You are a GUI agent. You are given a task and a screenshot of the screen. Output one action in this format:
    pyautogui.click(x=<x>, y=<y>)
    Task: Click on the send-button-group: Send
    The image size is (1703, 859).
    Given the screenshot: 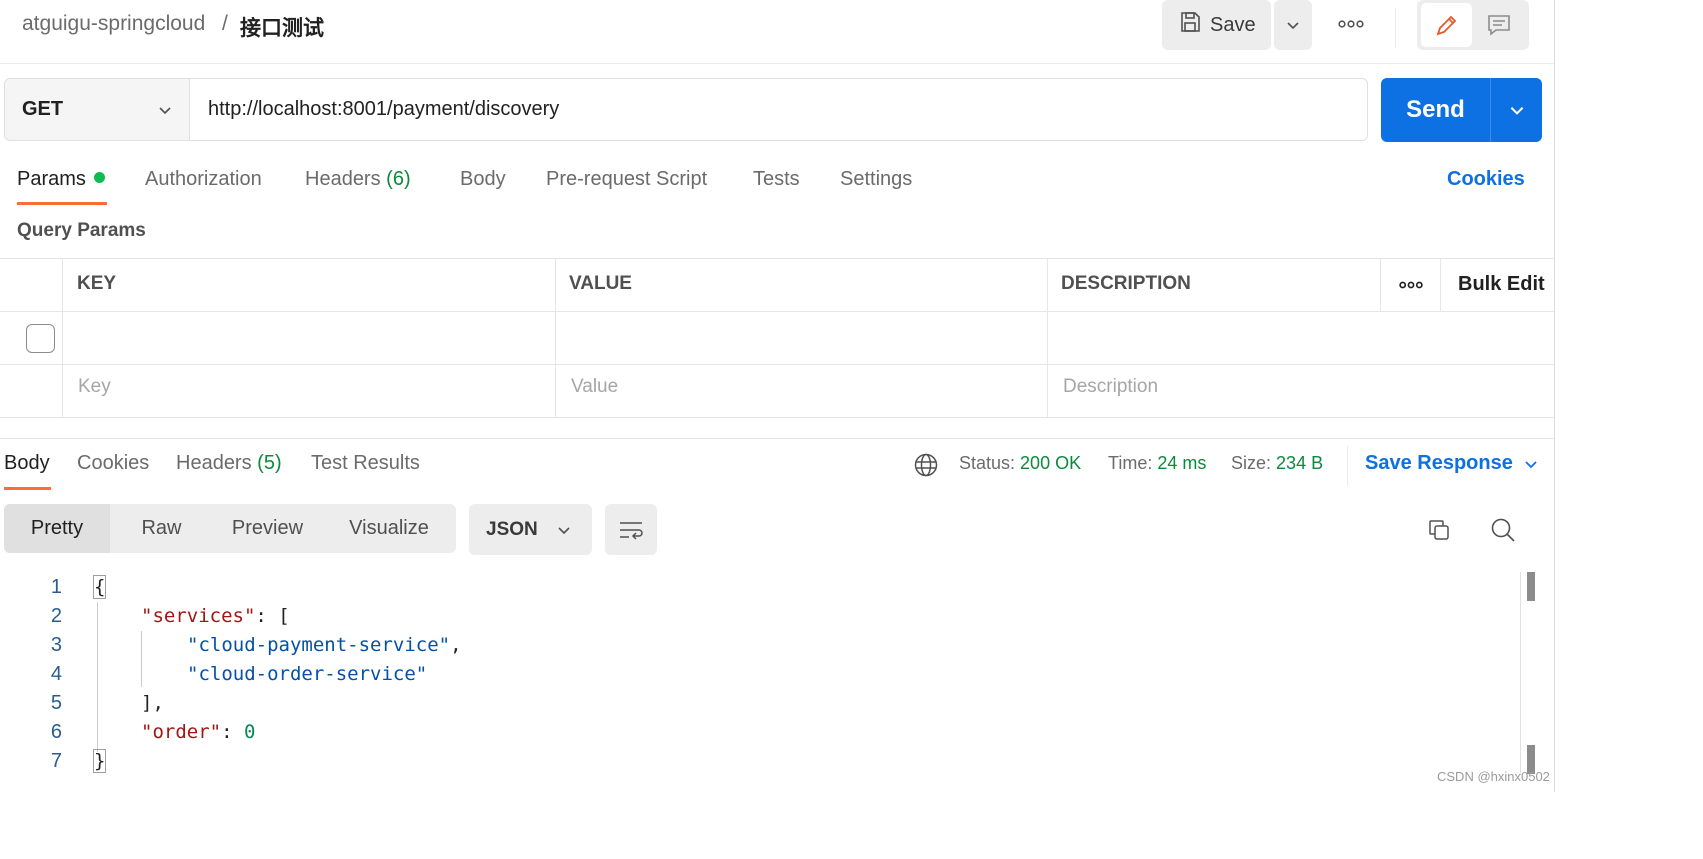 What is the action you would take?
    pyautogui.click(x=1461, y=110)
    